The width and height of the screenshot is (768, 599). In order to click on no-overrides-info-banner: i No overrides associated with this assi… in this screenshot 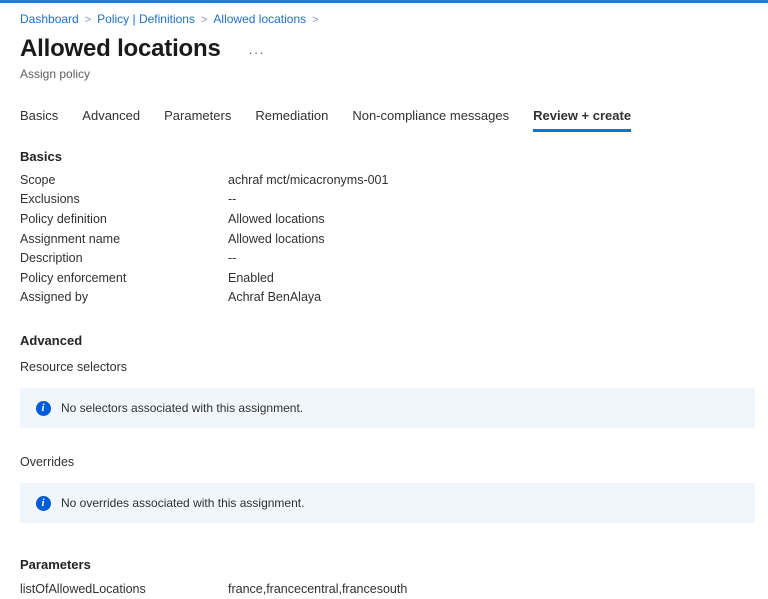, I will do `click(387, 503)`.